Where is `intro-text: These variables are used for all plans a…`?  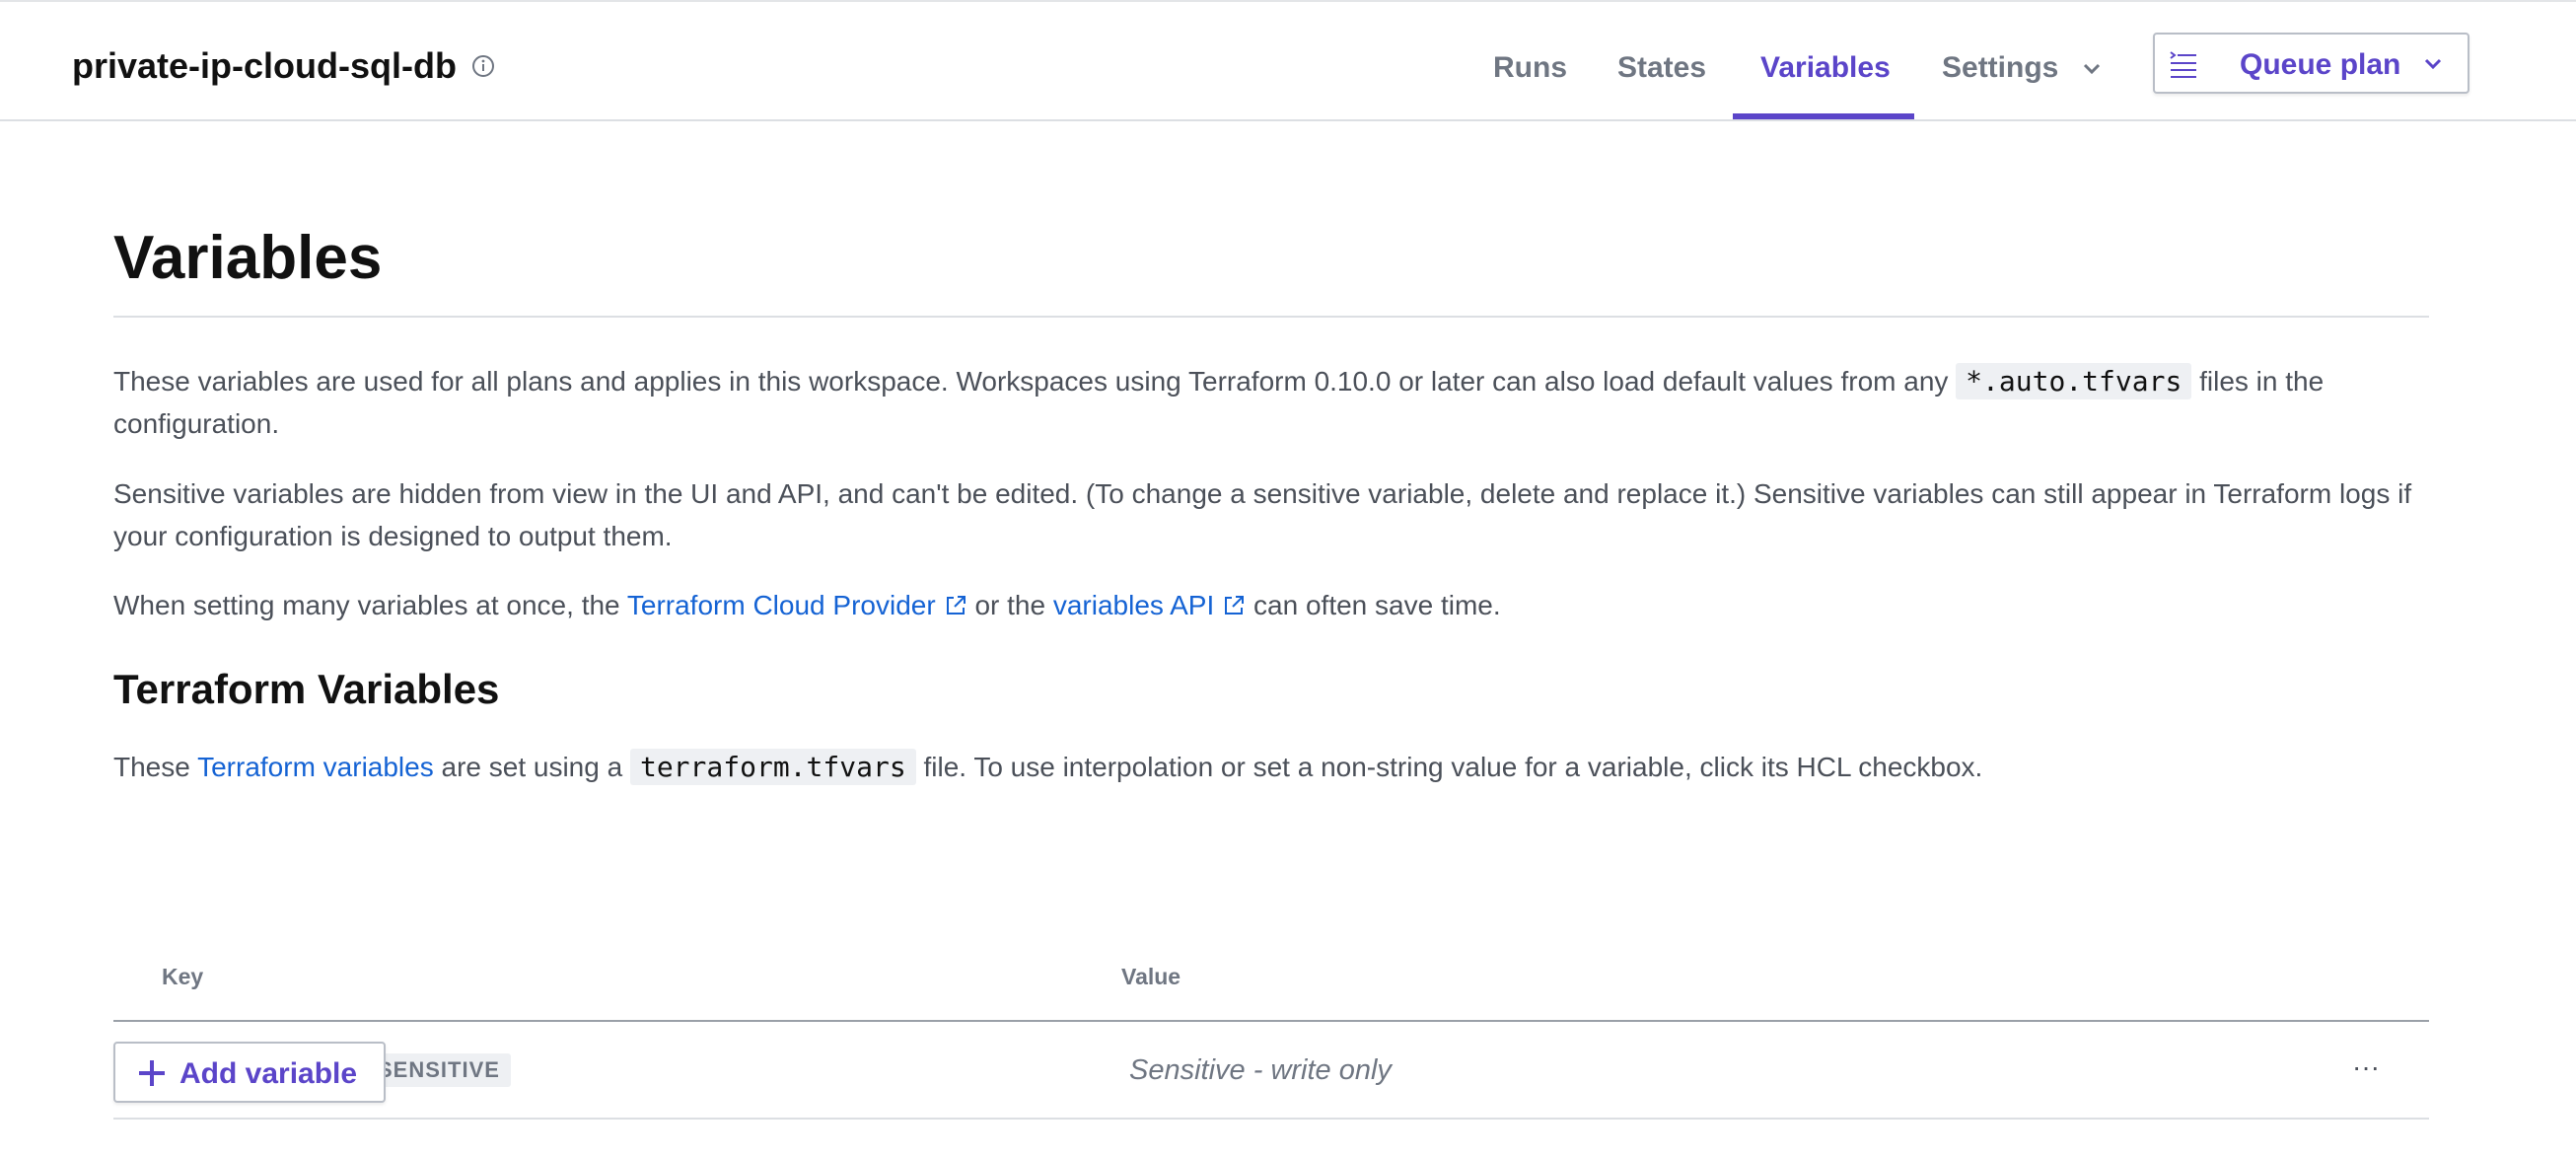
intro-text: These variables are used for all plans a… is located at coordinates (1035, 381).